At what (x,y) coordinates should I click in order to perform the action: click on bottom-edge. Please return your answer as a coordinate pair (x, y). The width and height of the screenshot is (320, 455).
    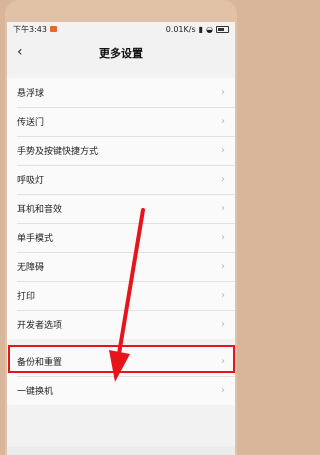
    Looking at the image, I should click on (121, 451).